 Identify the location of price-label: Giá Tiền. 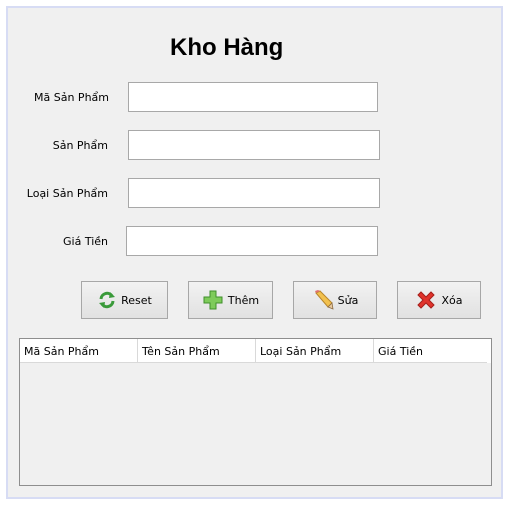
(85, 241).